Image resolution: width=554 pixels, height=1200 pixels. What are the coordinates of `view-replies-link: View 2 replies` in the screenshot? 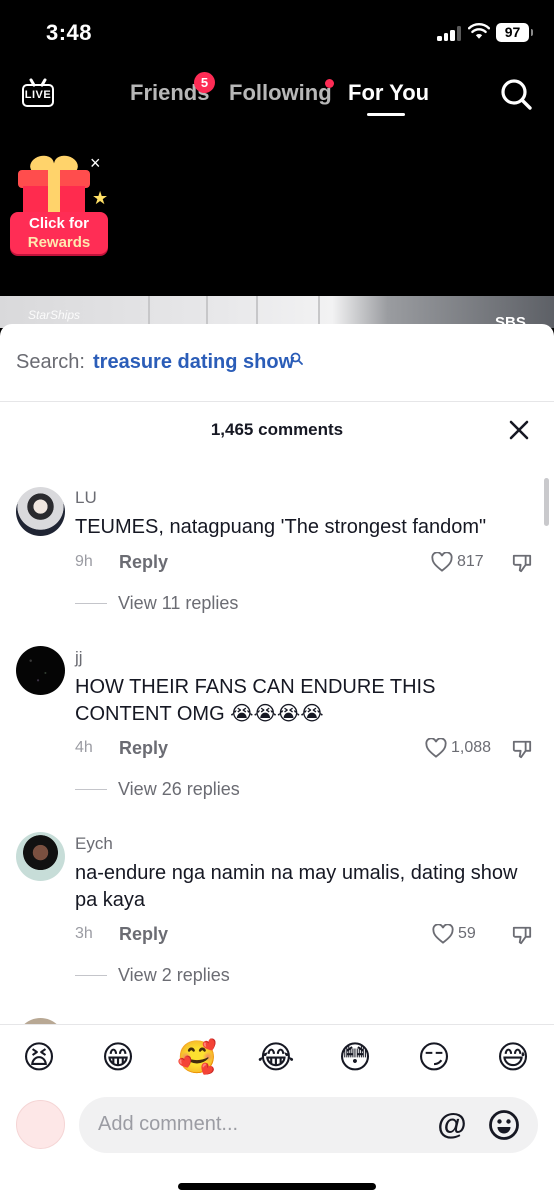 It's located at (152, 975).